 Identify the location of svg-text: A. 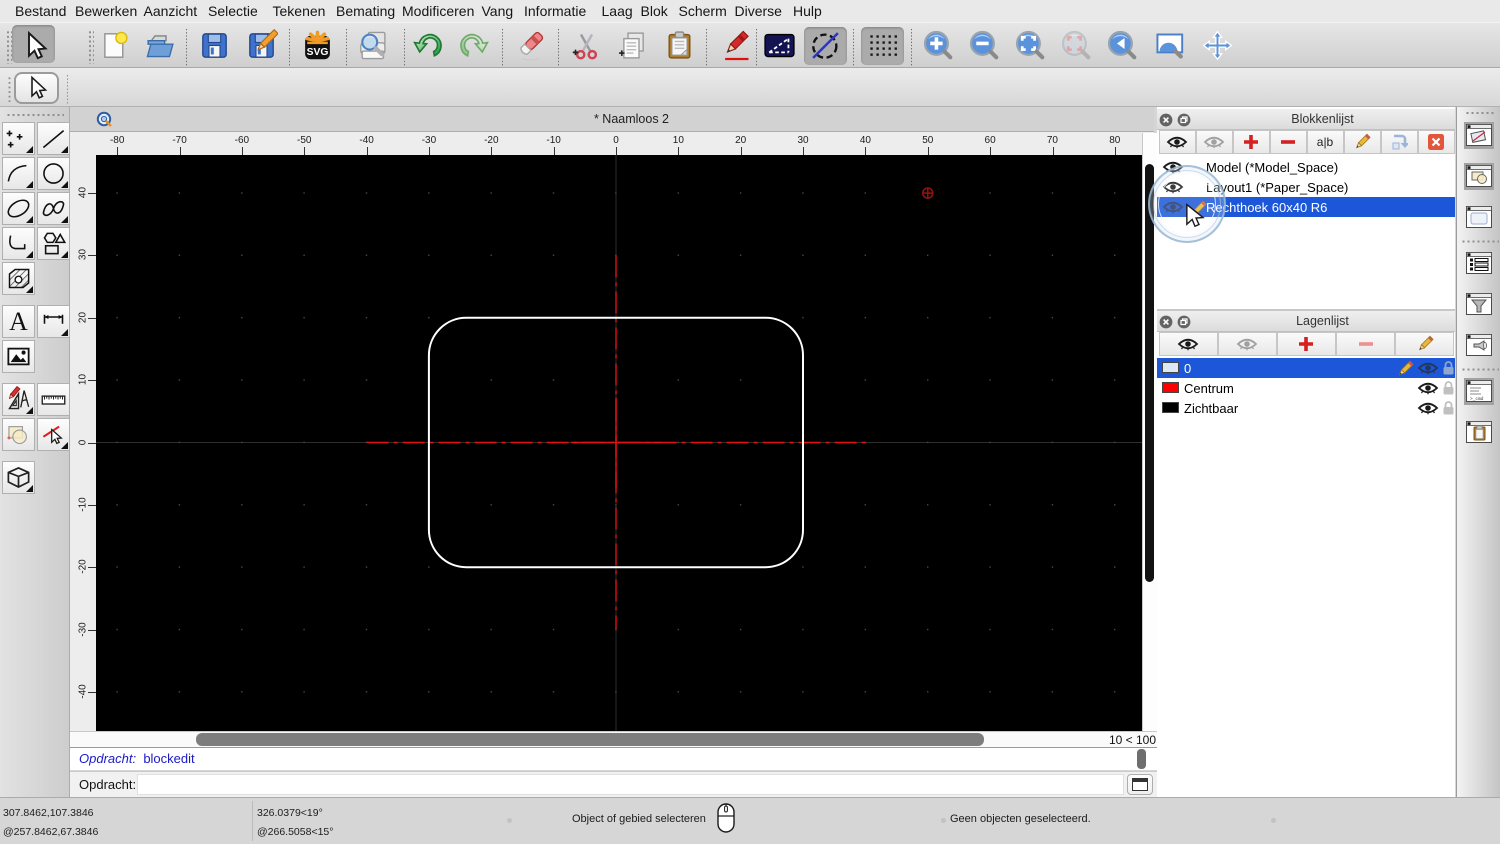
(18, 321).